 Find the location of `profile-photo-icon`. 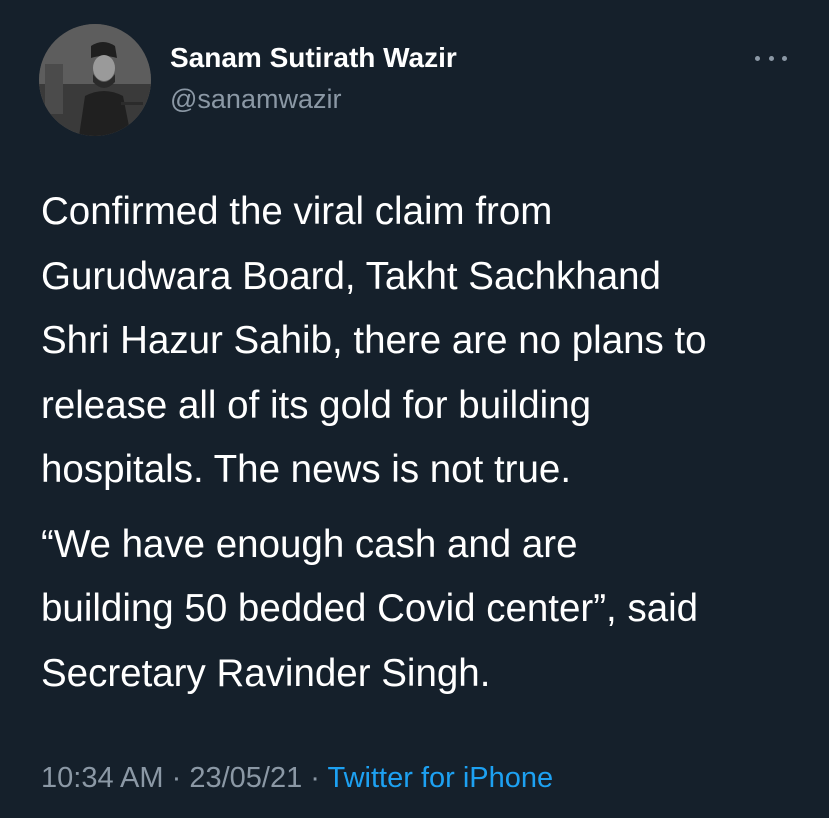

profile-photo-icon is located at coordinates (95, 80).